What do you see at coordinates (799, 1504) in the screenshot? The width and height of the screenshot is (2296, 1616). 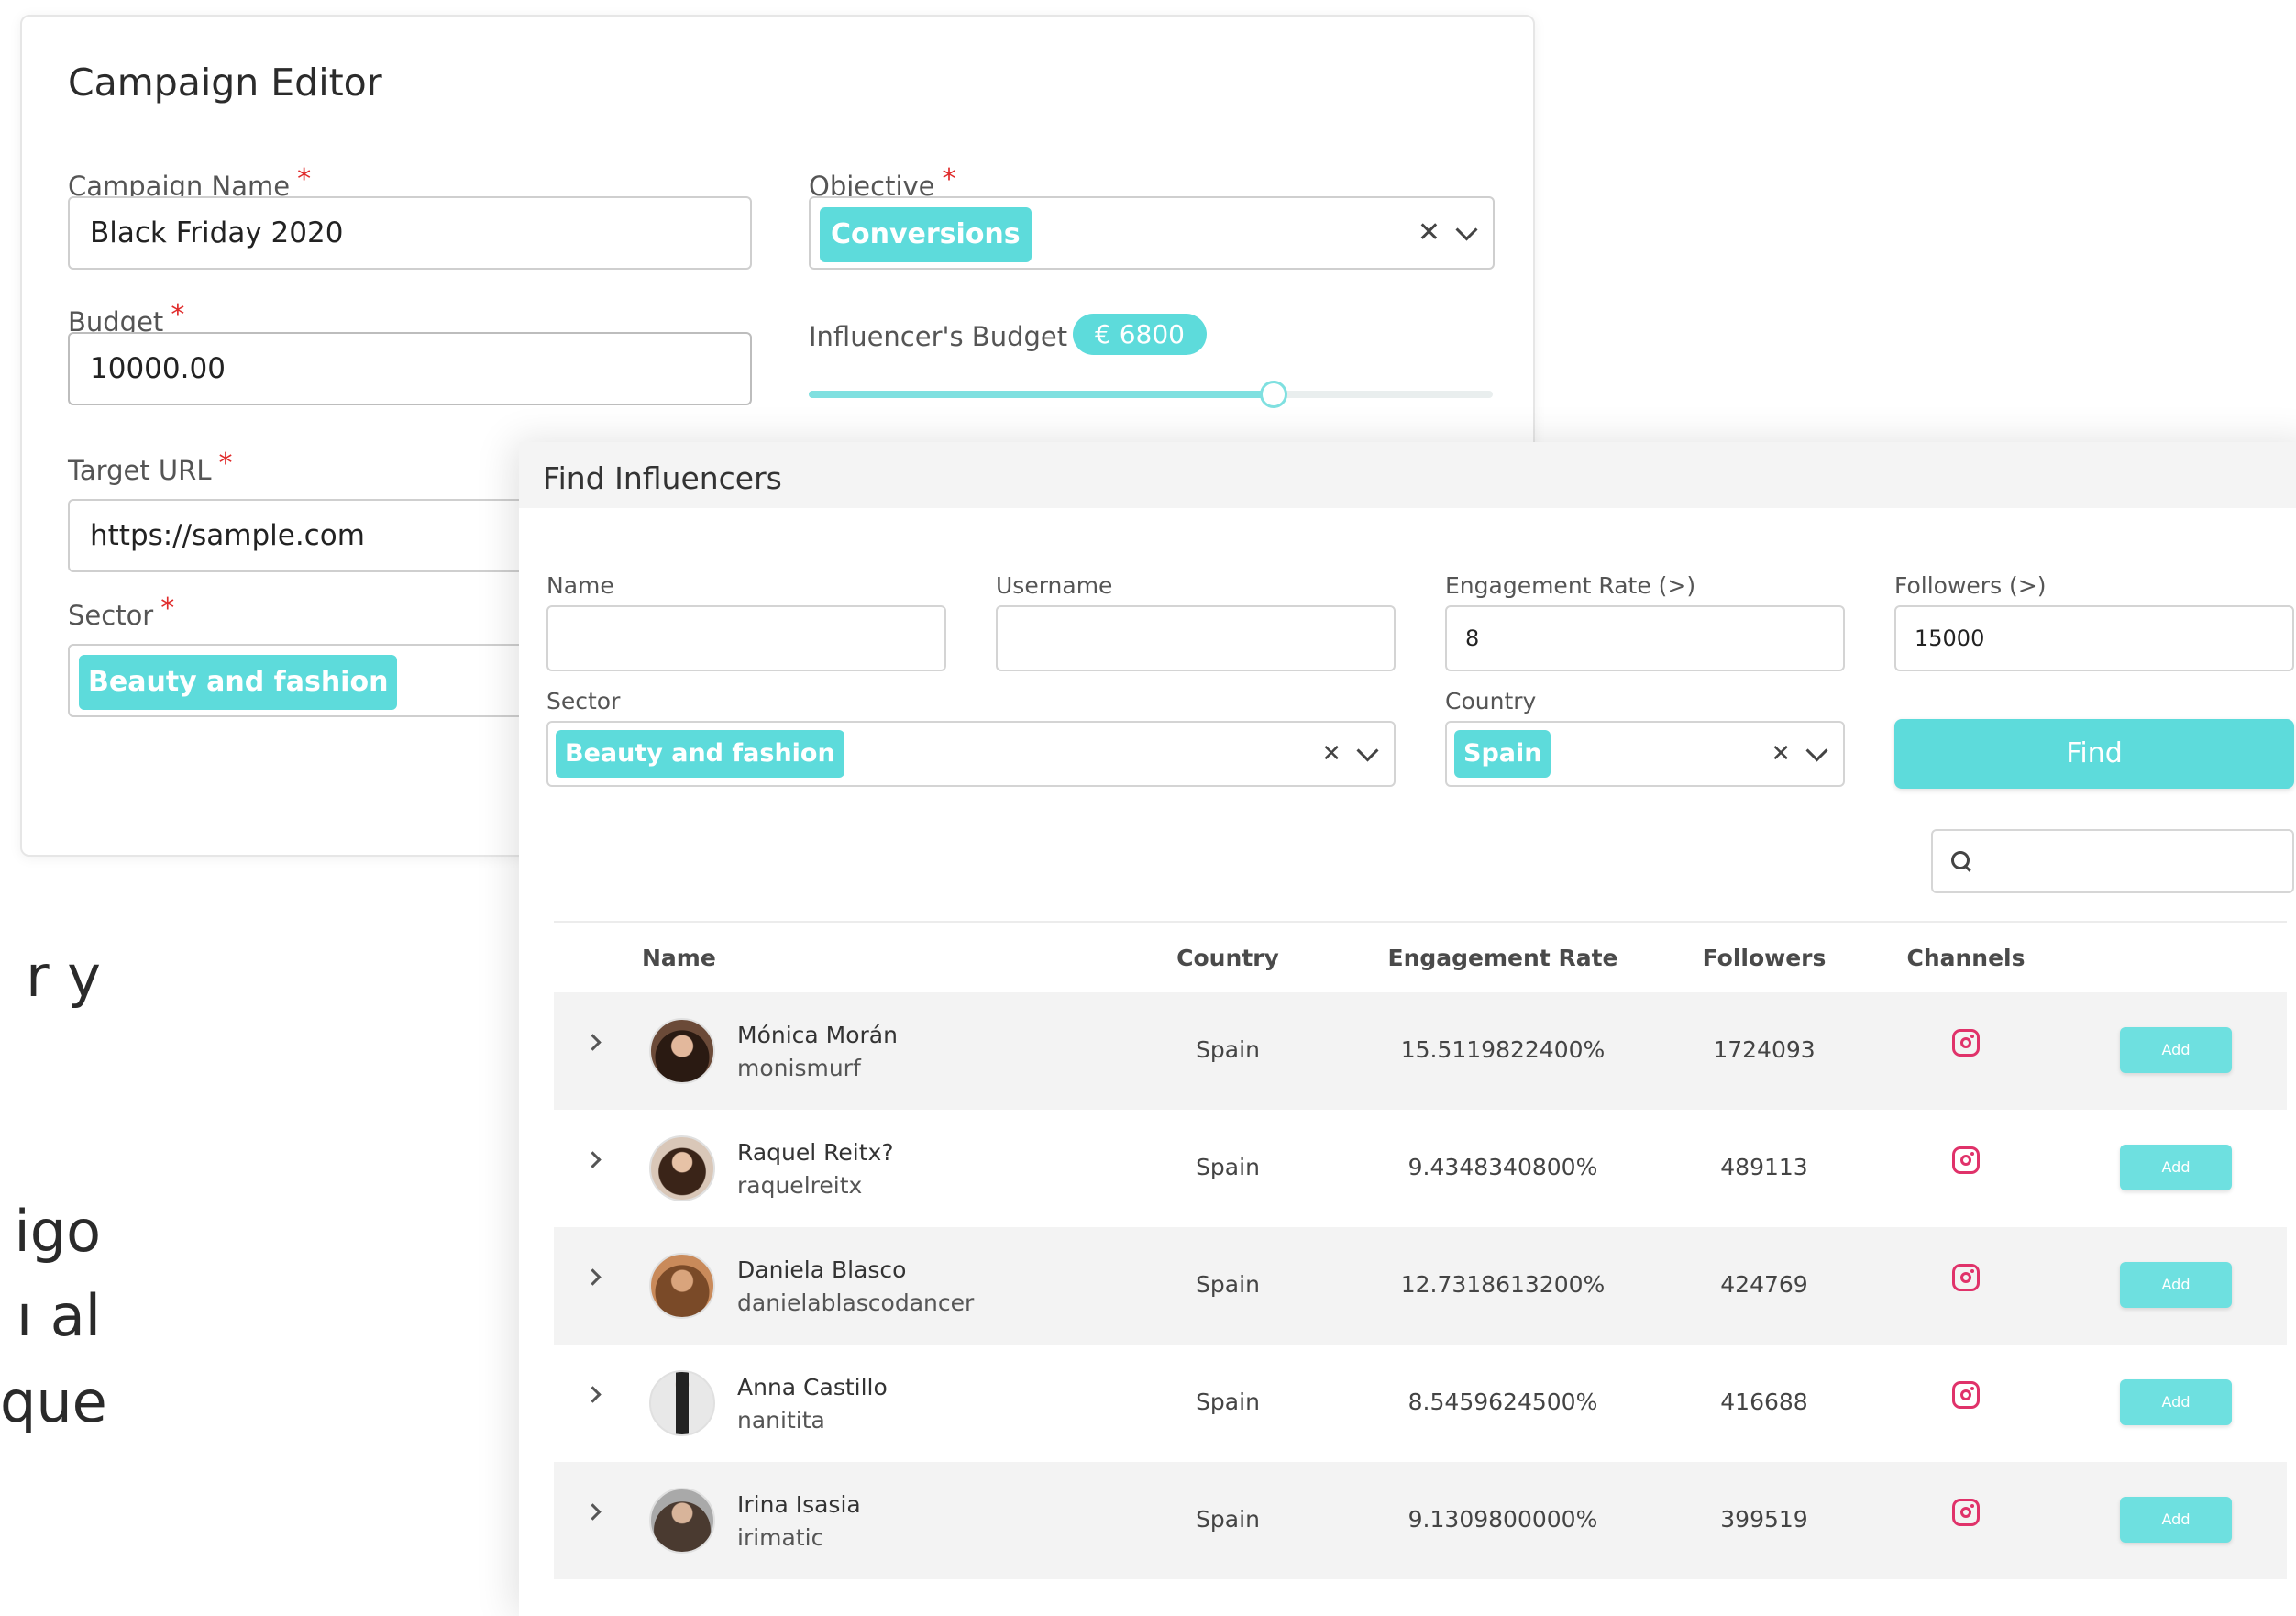 I see `influencer-name: Irina Isasia` at bounding box center [799, 1504].